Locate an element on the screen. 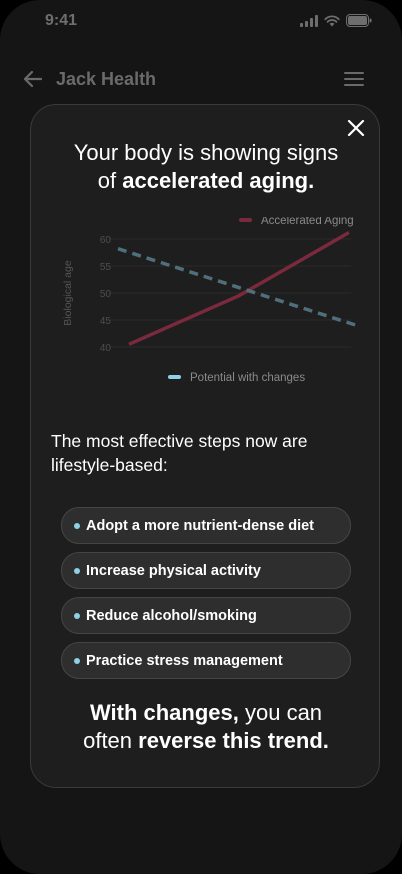 This screenshot has height=874, width=402. footer-emphasis-2: reverse this trend. is located at coordinates (233, 740).